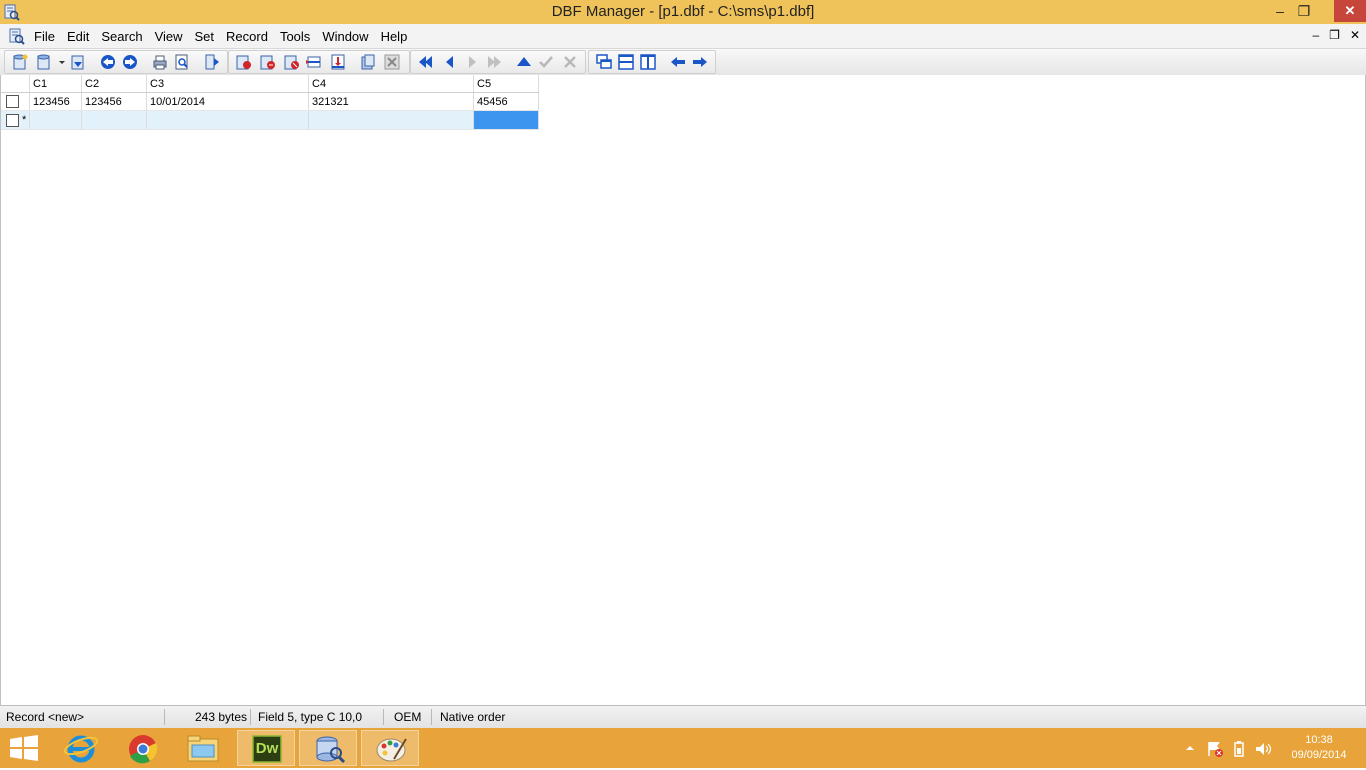 The height and width of the screenshot is (770, 1366). I want to click on window-title: DBF Manager - [p1.dbf - C:\sms\p1.dbf], so click(683, 11).